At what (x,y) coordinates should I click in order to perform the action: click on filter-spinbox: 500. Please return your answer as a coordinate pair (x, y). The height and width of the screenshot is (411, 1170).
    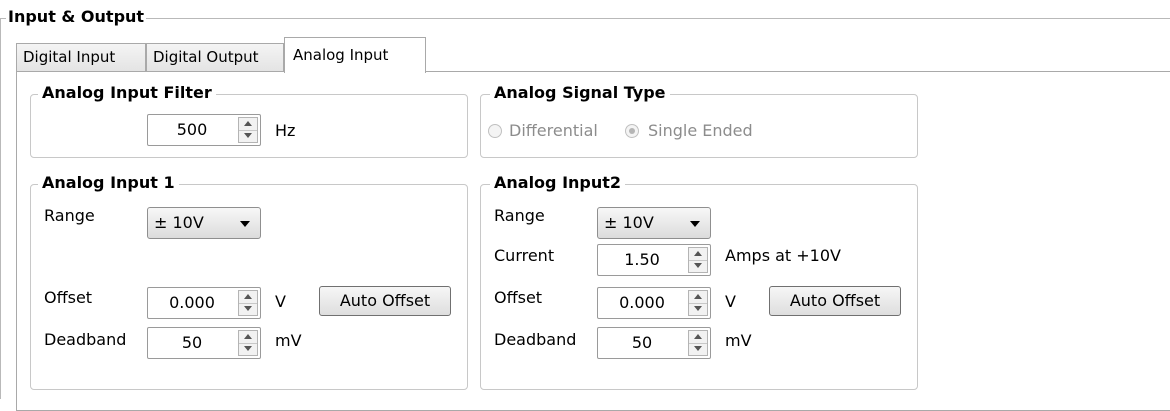
    Looking at the image, I should click on (204, 130).